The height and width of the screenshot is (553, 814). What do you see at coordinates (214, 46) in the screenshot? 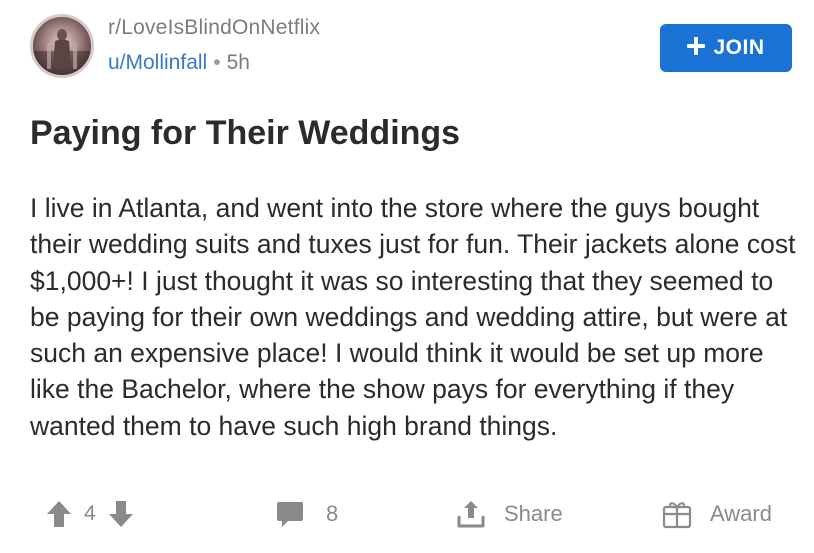
I see `post-meta: r/LoveIsBlindOnNetflix u/Mollinfall • 5h` at bounding box center [214, 46].